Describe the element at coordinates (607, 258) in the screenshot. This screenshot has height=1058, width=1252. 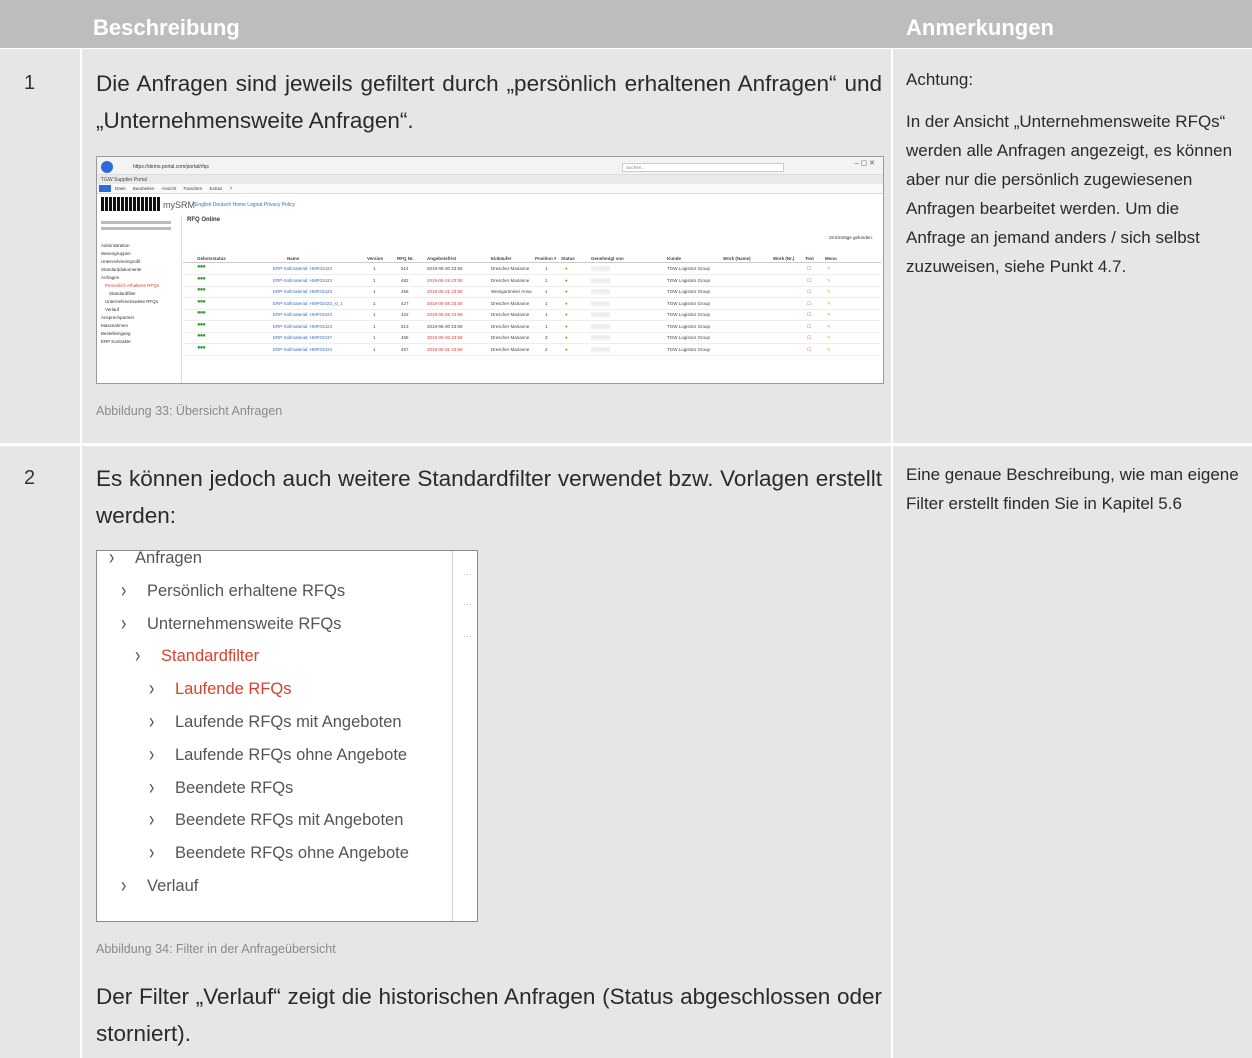
I see `col-header: Genehmigt von` at that location.